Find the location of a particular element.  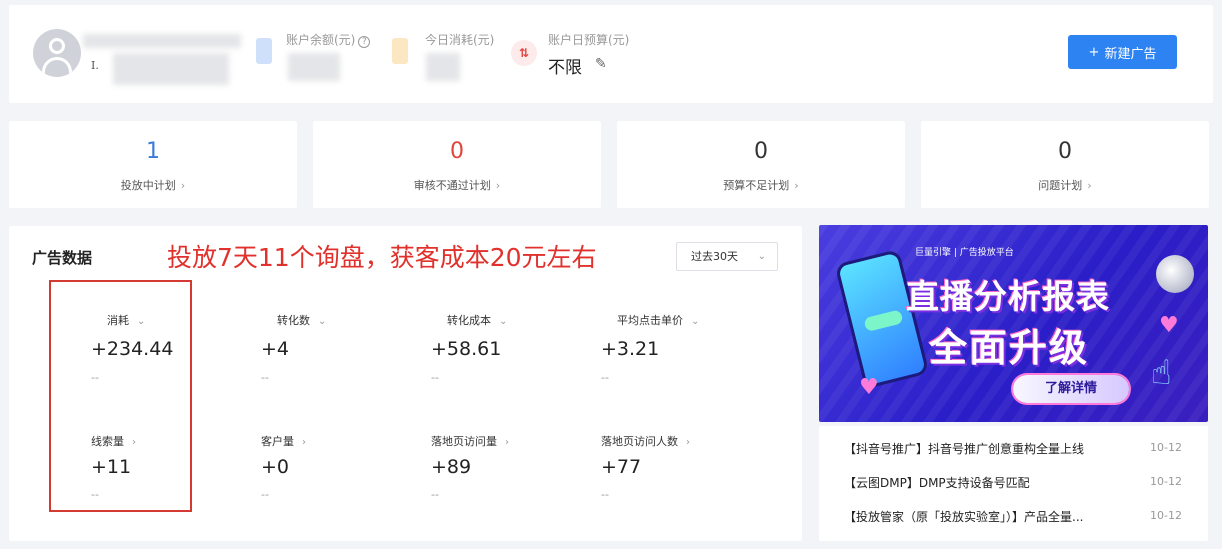

daily-budget-label: 账户日预算(元) is located at coordinates (589, 40).